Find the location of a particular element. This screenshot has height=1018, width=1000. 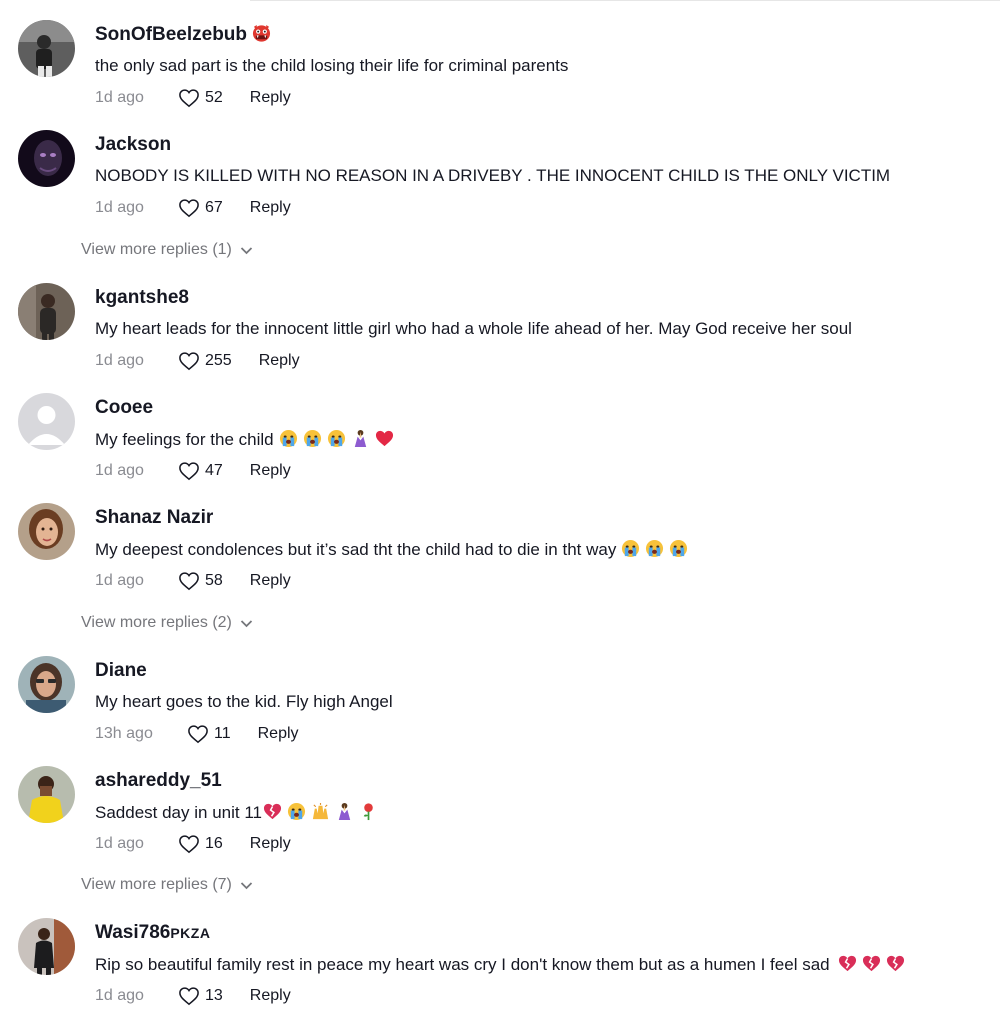

like-button: 11 is located at coordinates (209, 734).